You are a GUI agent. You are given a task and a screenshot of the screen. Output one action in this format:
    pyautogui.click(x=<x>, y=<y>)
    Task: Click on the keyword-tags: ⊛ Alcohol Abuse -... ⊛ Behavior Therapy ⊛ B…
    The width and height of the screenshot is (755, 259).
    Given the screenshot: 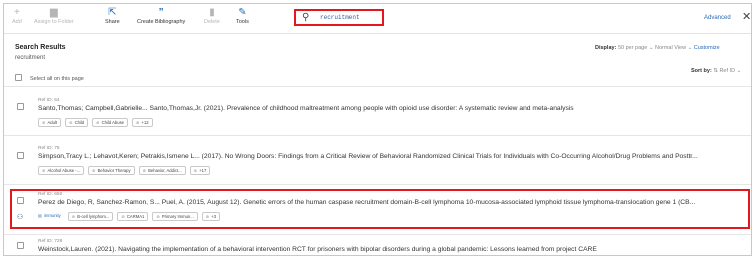 What is the action you would take?
    pyautogui.click(x=124, y=170)
    